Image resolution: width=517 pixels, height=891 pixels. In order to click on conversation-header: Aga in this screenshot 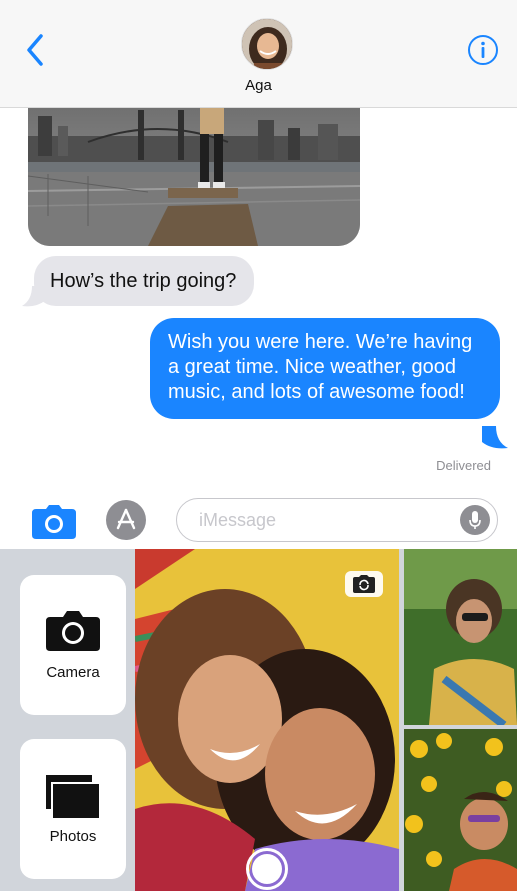, I will do `click(258, 54)`.